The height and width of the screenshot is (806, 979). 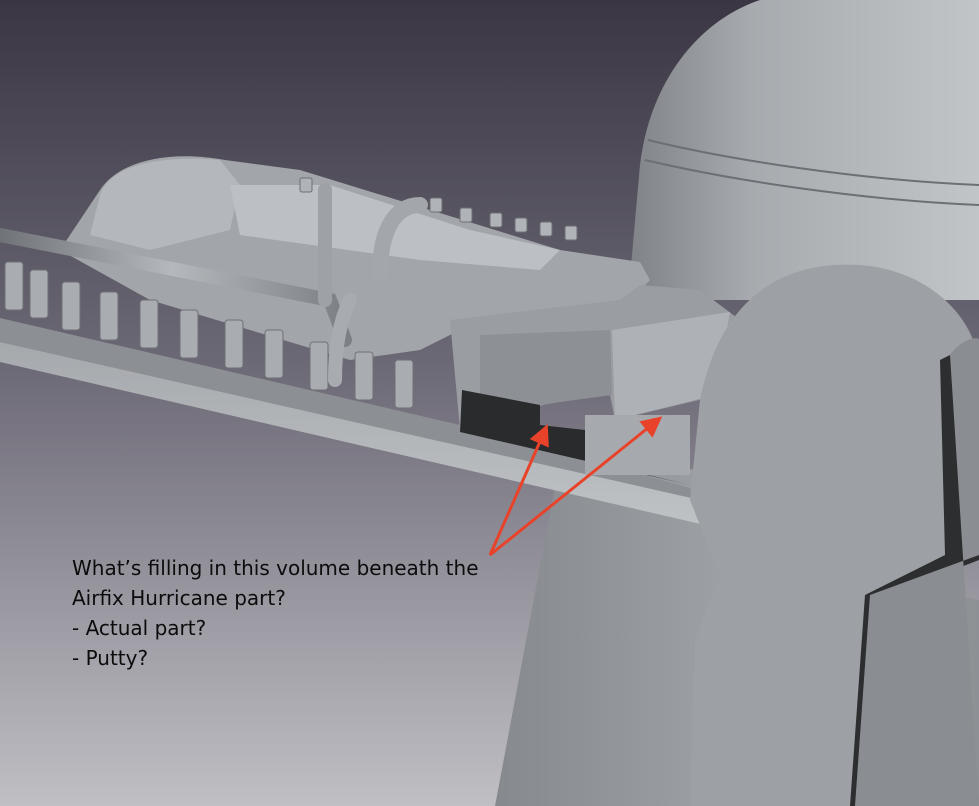 What do you see at coordinates (139, 628) in the screenshot?
I see `caption-line-3: - Actual part?` at bounding box center [139, 628].